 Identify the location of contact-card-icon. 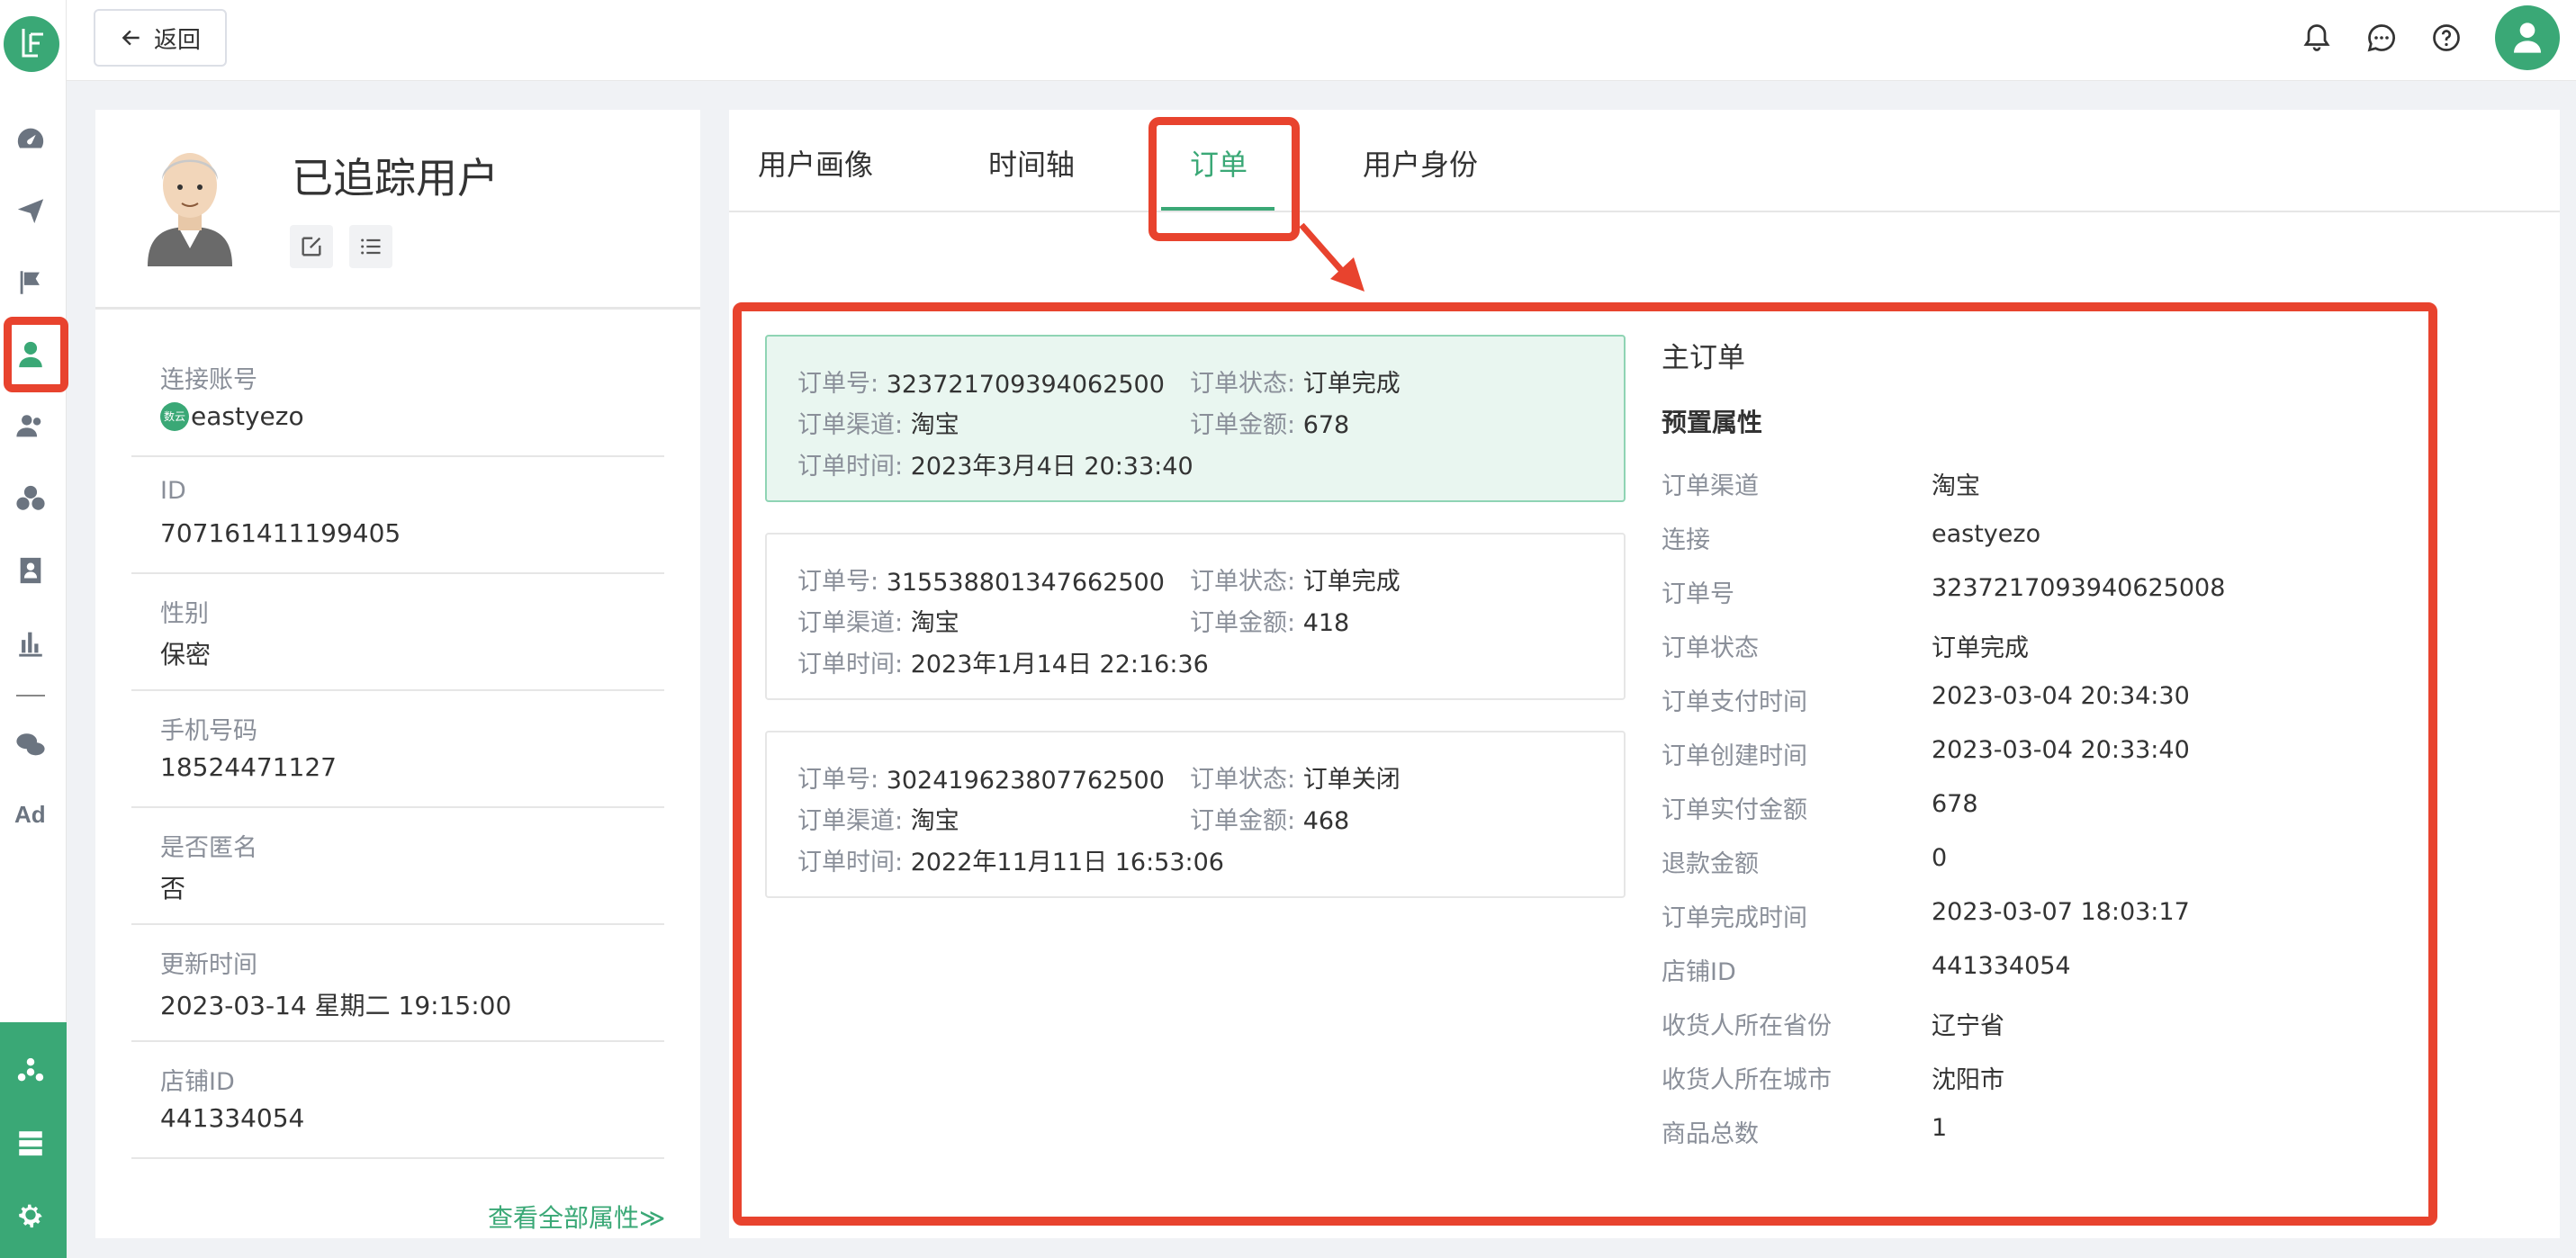
(31, 571).